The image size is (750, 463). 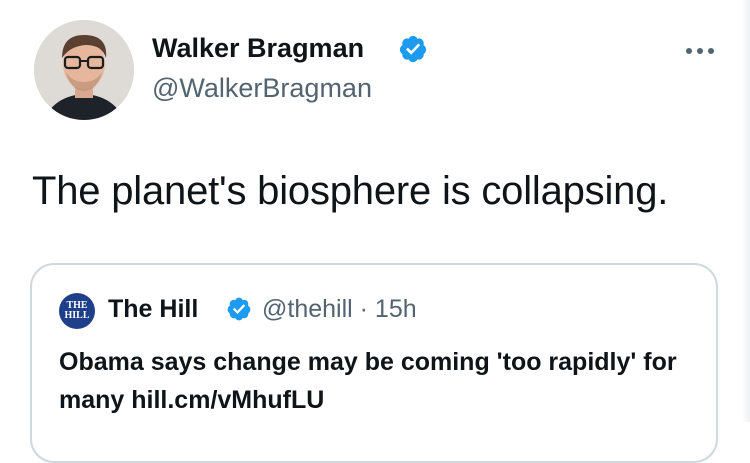 I want to click on the-hill-avatar: THE HILL, so click(x=77, y=311).